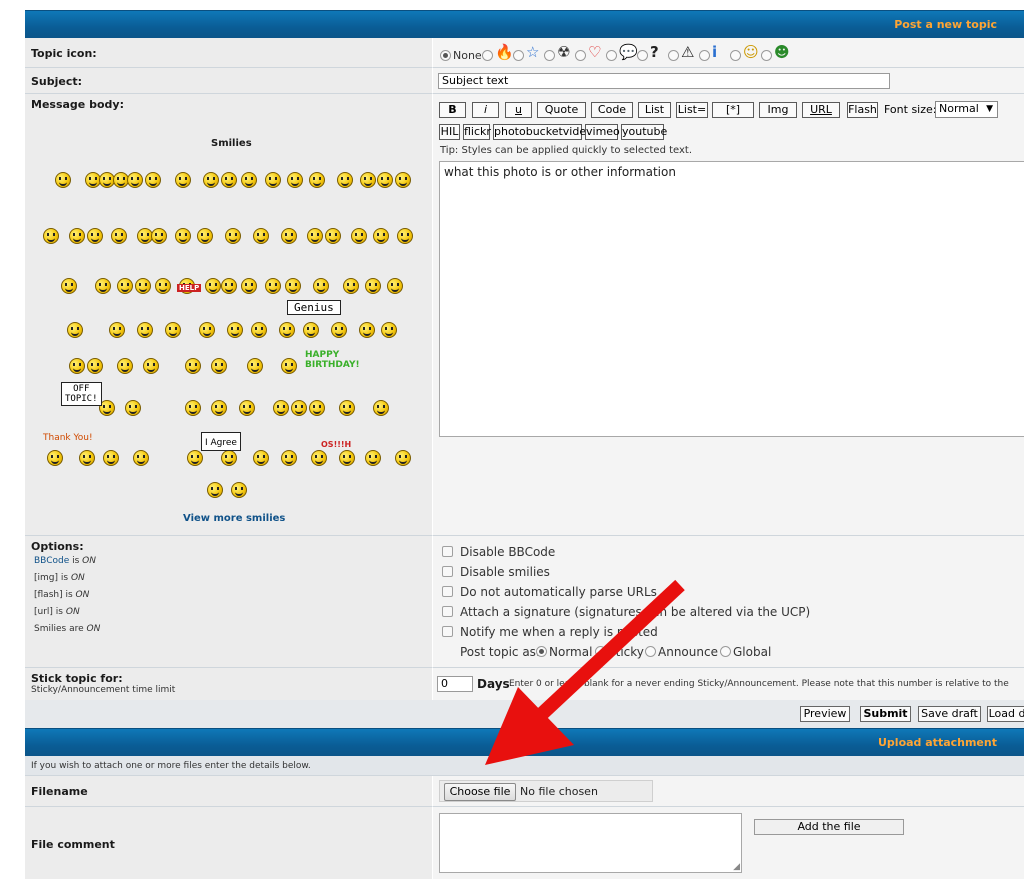  What do you see at coordinates (829, 827) in the screenshot?
I see `add-file-button: Add the file` at bounding box center [829, 827].